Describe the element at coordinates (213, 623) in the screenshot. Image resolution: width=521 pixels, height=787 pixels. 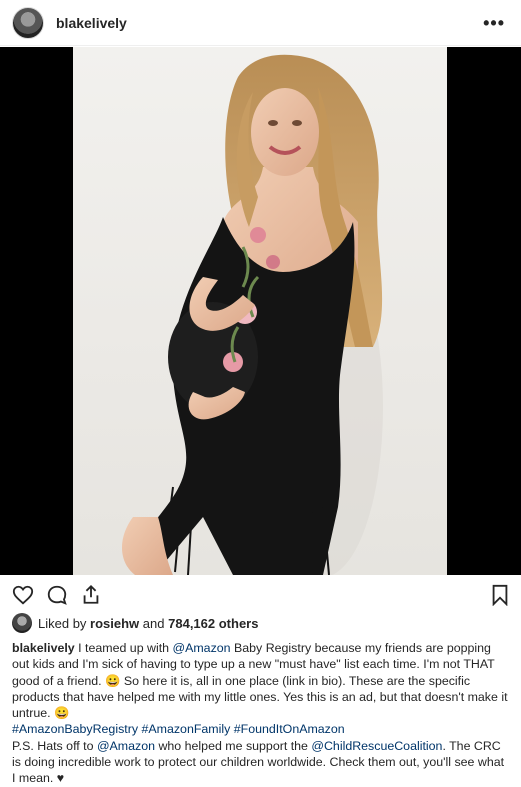
I see `likes-count: 784,162 others` at that location.